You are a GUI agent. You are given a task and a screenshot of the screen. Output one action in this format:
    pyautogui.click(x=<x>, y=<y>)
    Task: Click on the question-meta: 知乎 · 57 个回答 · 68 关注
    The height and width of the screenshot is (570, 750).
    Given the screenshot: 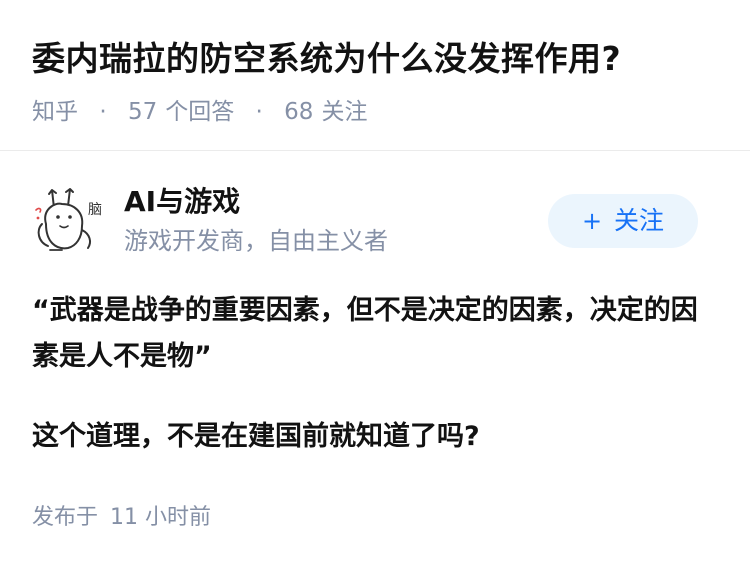 What is the action you would take?
    pyautogui.click(x=377, y=112)
    